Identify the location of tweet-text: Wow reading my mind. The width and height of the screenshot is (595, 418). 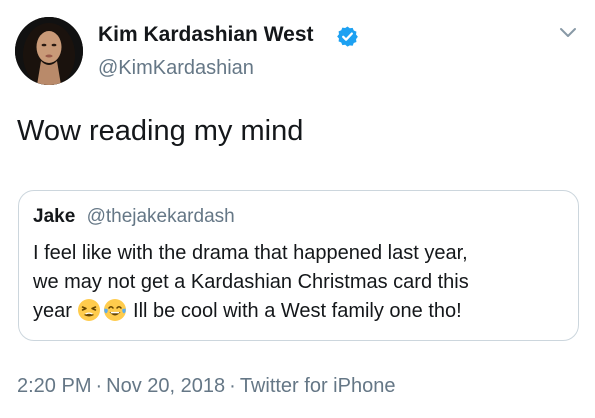
(160, 131).